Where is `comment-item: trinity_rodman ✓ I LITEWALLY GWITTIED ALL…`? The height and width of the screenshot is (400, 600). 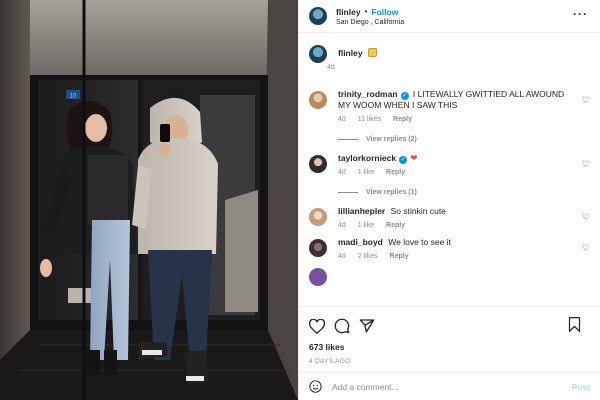 comment-item: trinity_rodman ✓ I LITEWALLY GWITTIED ALL… is located at coordinates (449, 106).